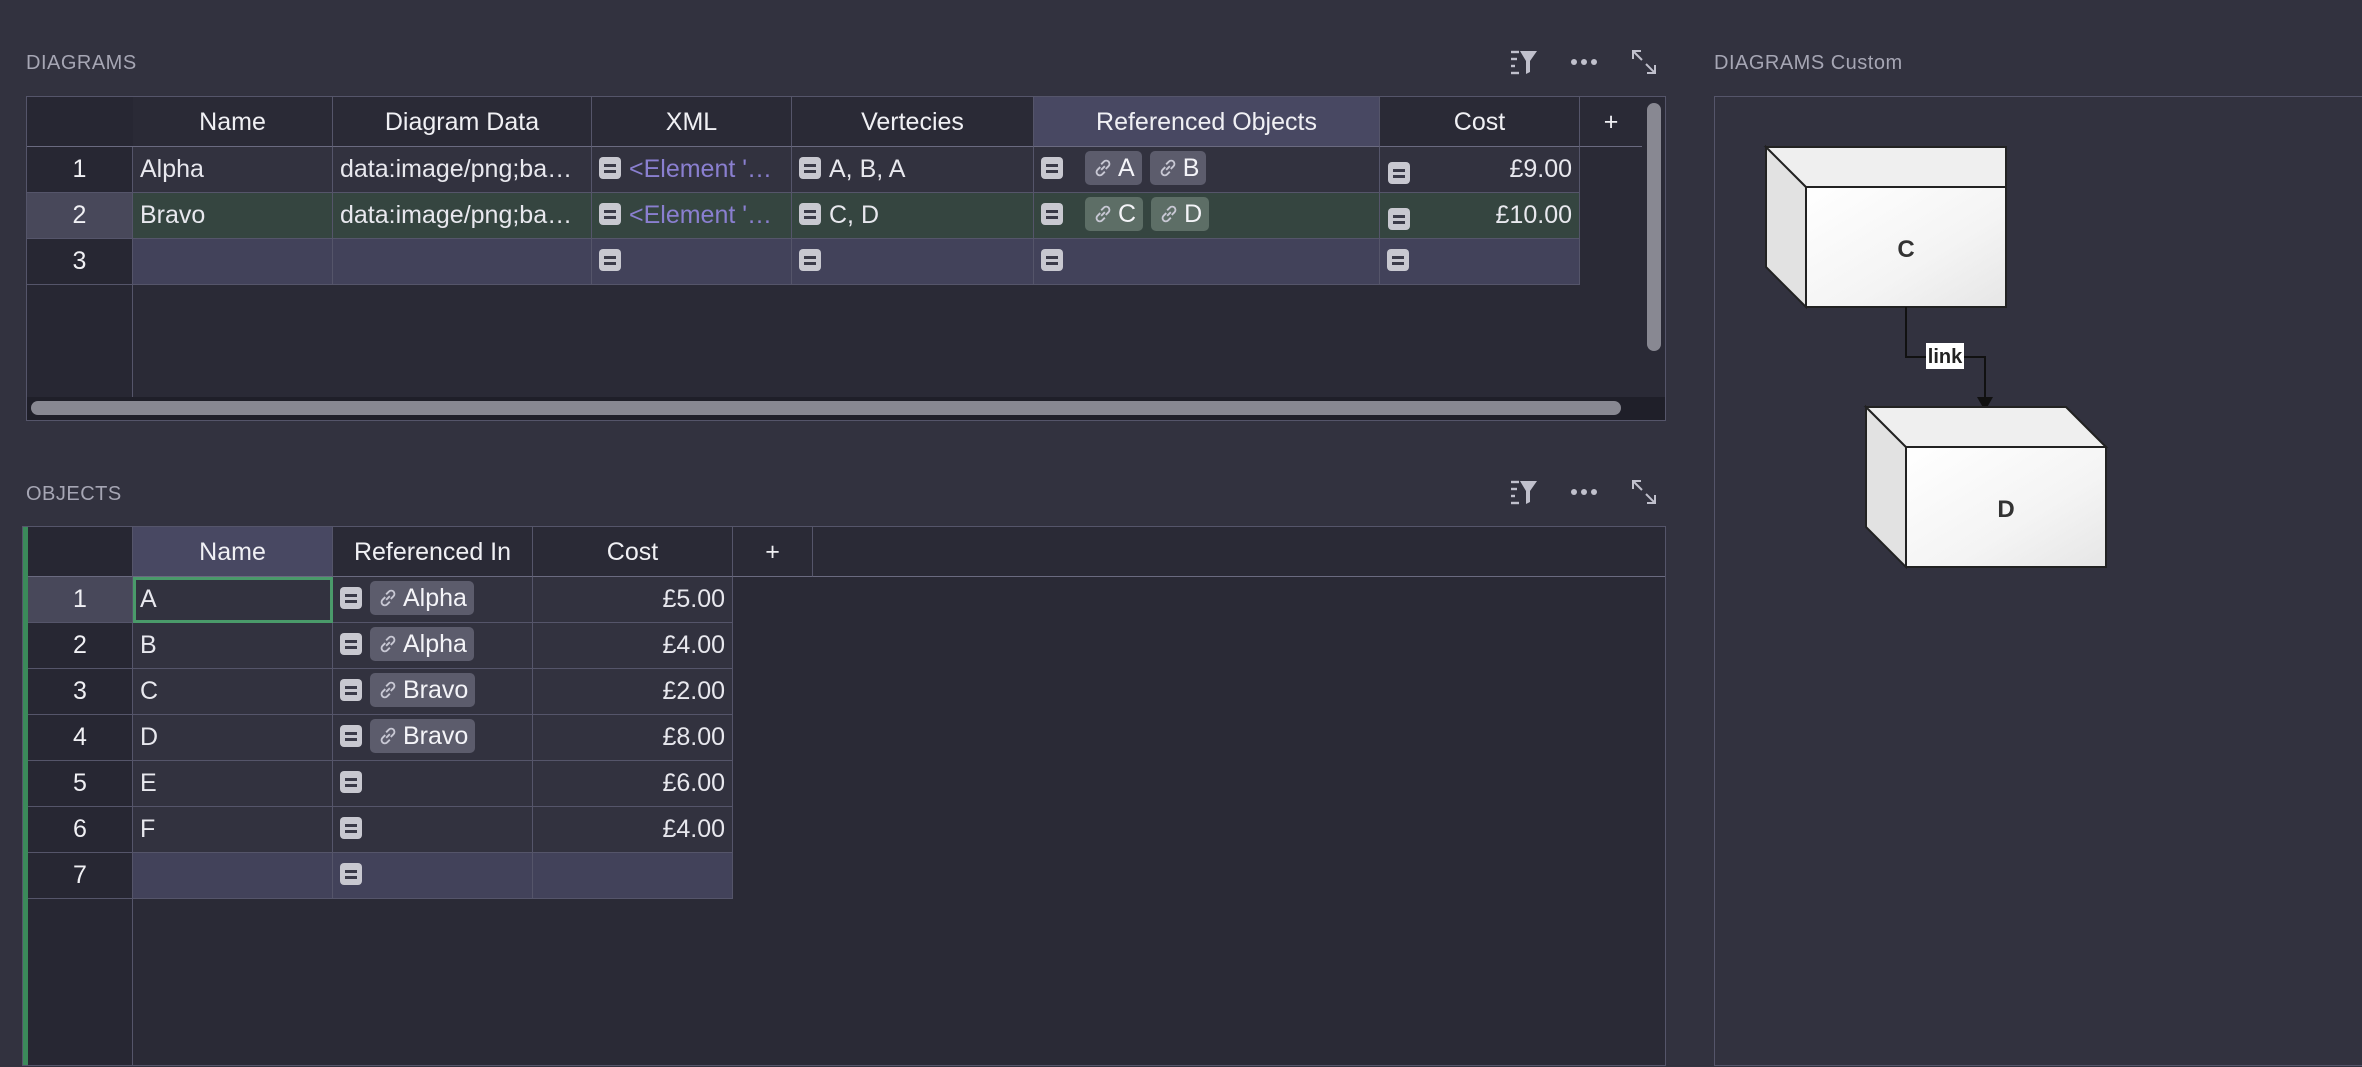 The image size is (2362, 1067). Describe the element at coordinates (913, 170) in the screenshot. I see `cell-vertecies: A, B, A` at that location.